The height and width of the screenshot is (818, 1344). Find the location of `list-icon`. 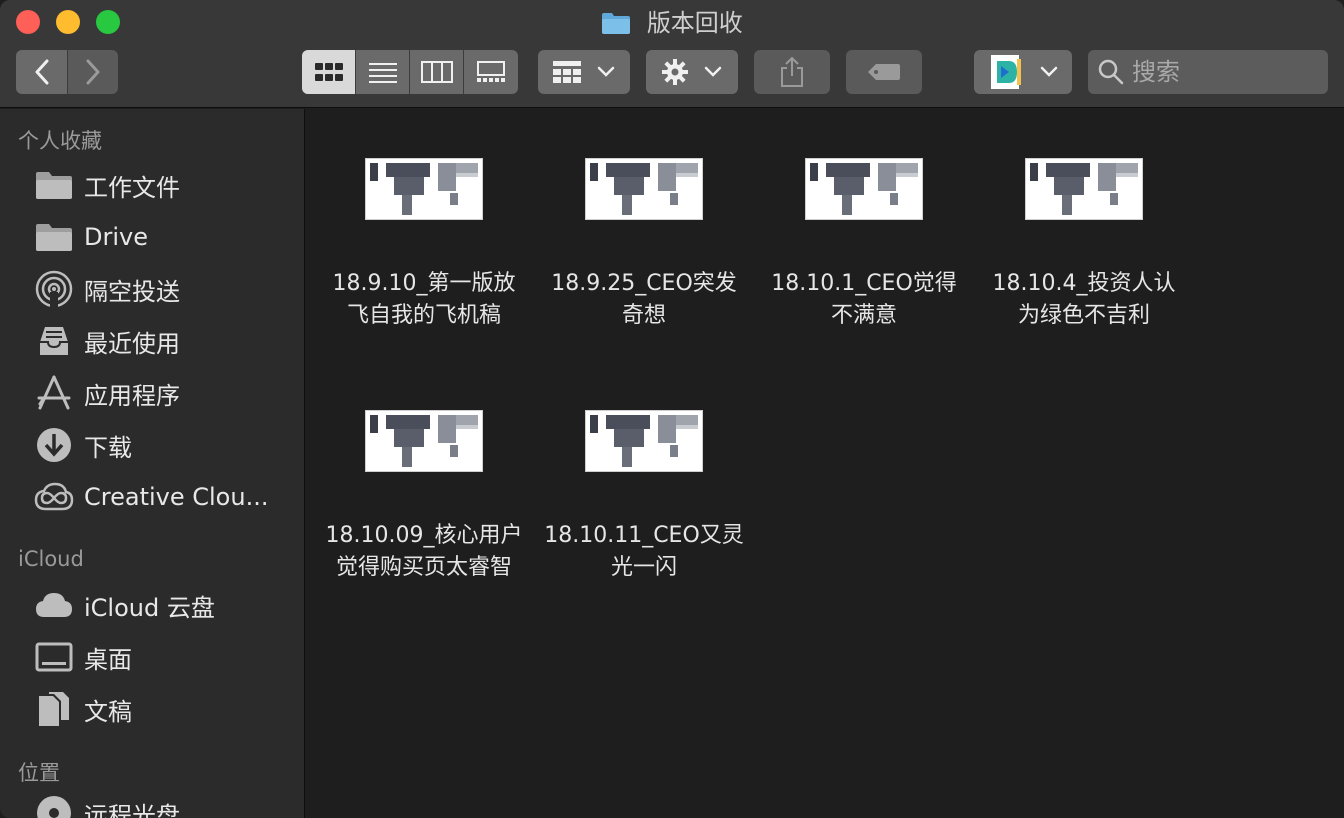

list-icon is located at coordinates (382, 73).